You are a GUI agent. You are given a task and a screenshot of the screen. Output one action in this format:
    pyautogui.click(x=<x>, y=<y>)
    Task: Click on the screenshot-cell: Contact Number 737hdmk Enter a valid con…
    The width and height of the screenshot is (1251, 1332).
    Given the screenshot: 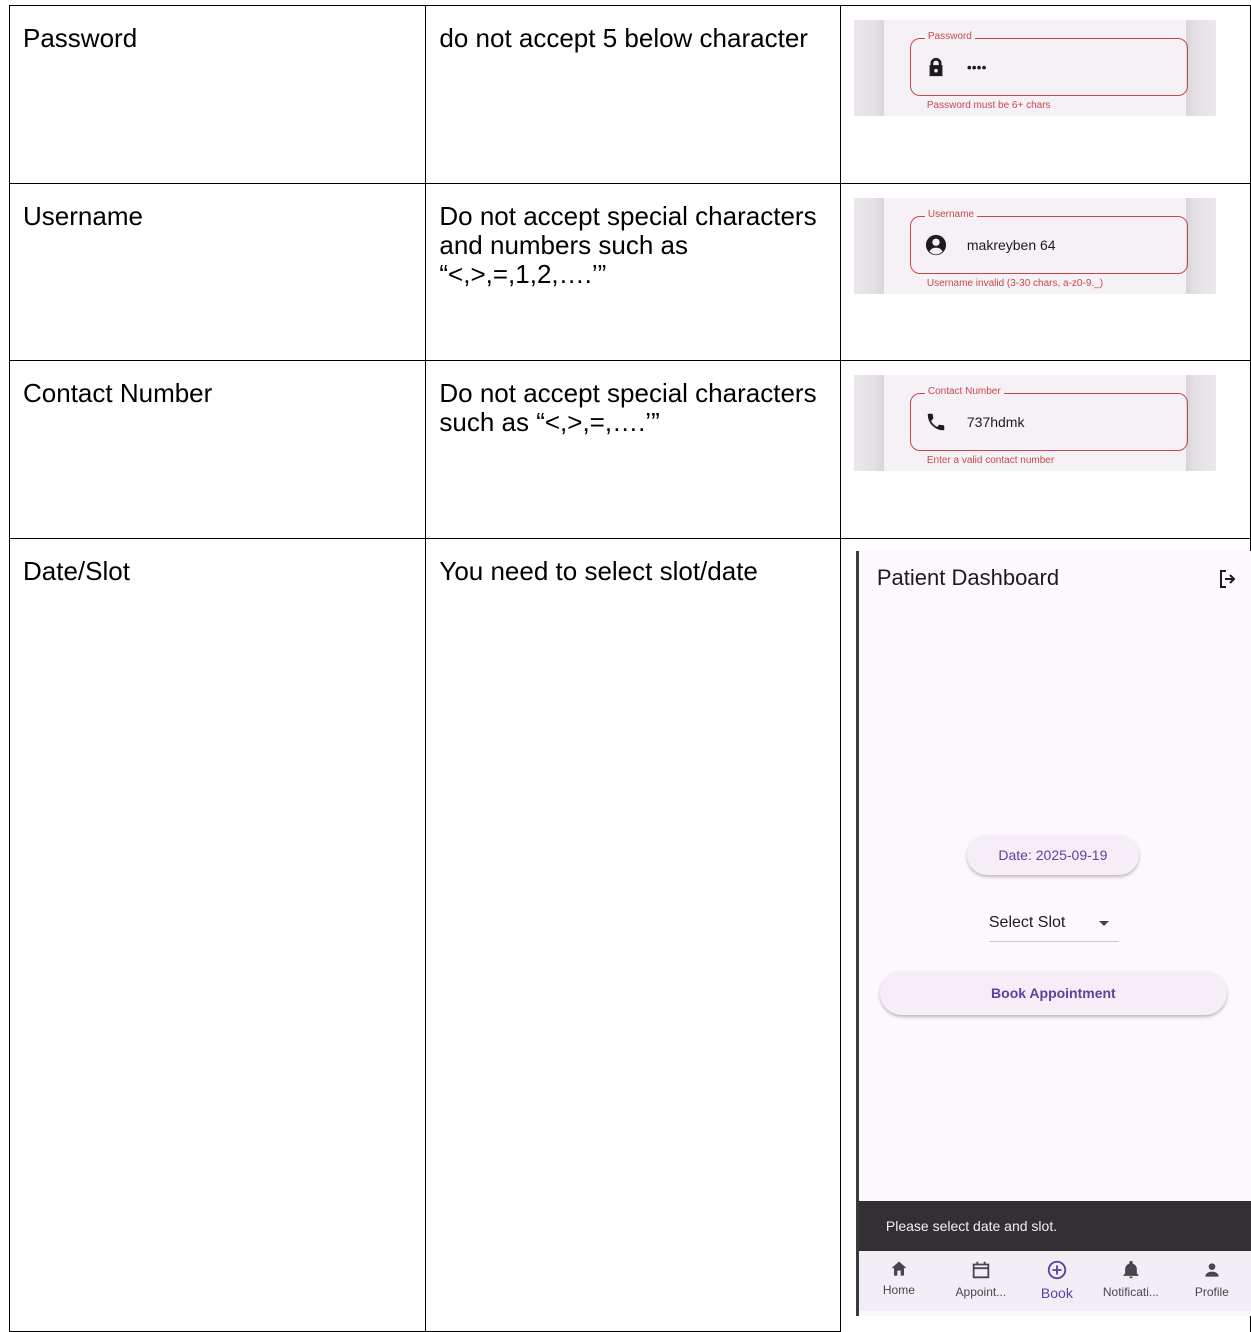 What is the action you would take?
    pyautogui.click(x=1045, y=449)
    